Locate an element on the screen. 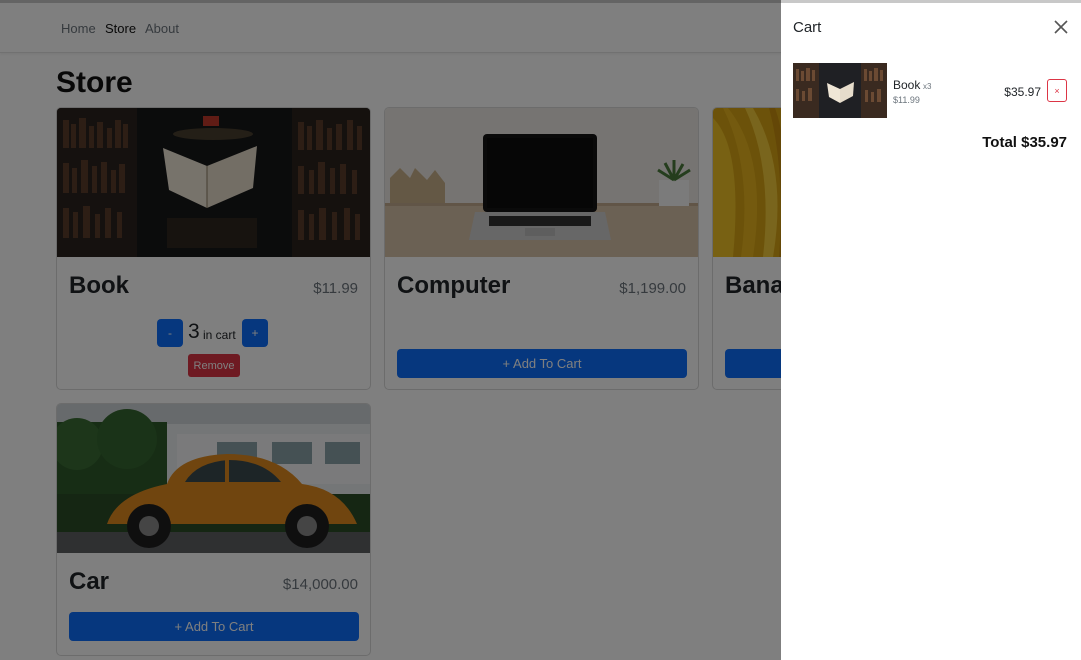 Image resolution: width=1081 pixels, height=660 pixels. cart-title: Cart is located at coordinates (807, 27).